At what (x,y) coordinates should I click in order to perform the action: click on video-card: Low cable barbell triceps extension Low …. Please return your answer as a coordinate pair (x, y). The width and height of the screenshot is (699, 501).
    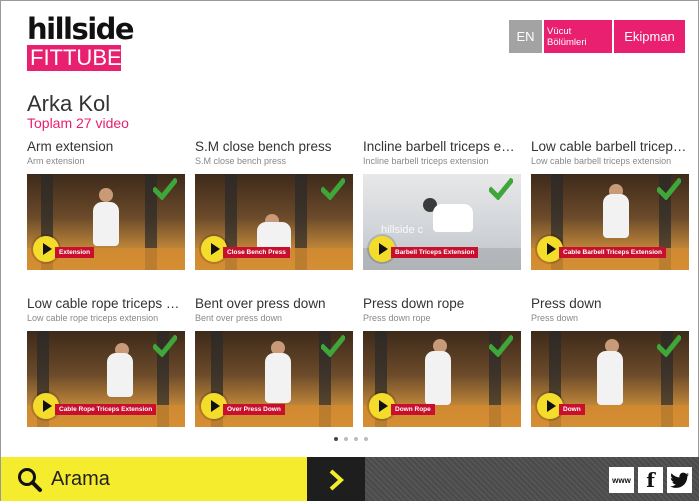
    Looking at the image, I should click on (610, 204).